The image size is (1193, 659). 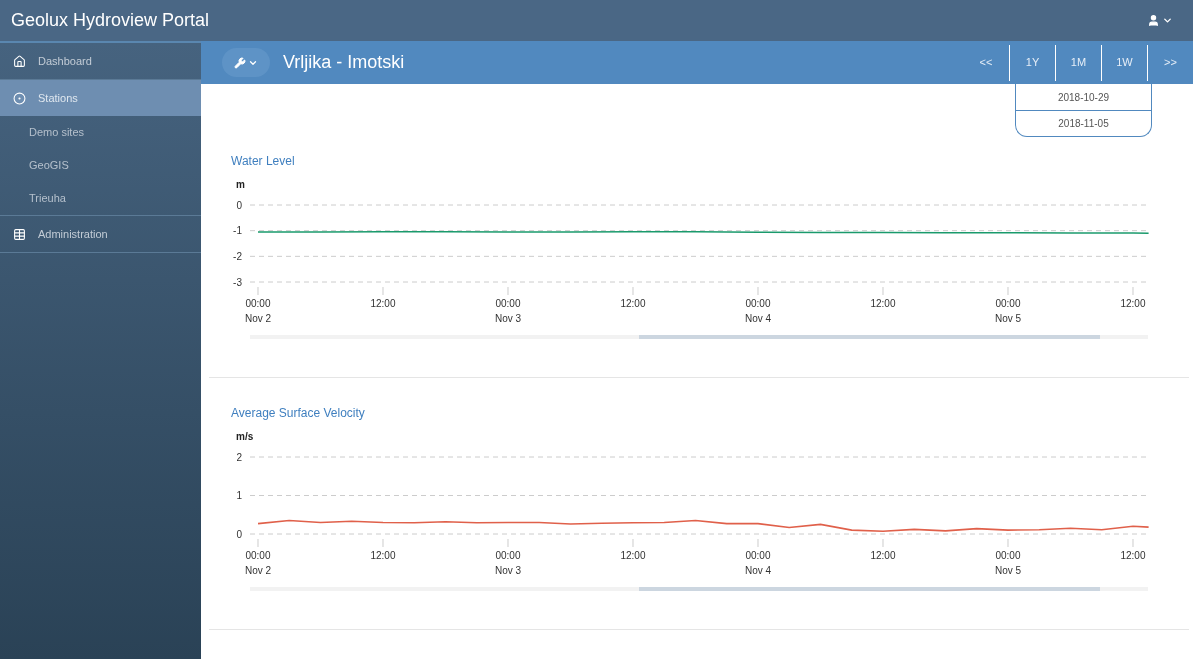 What do you see at coordinates (19, 98) in the screenshot?
I see `target-icon` at bounding box center [19, 98].